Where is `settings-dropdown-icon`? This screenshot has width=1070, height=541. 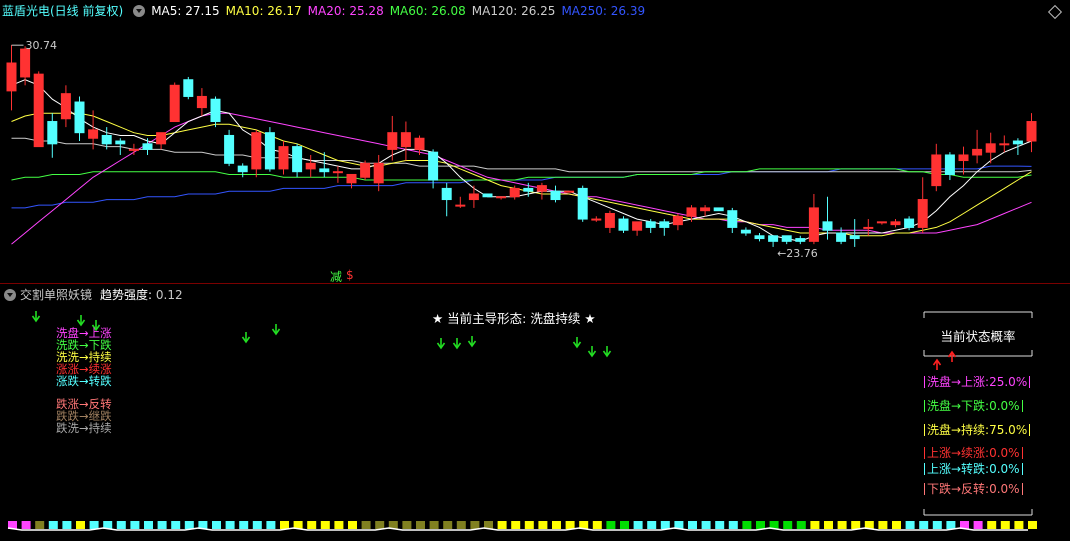 settings-dropdown-icon is located at coordinates (139, 11).